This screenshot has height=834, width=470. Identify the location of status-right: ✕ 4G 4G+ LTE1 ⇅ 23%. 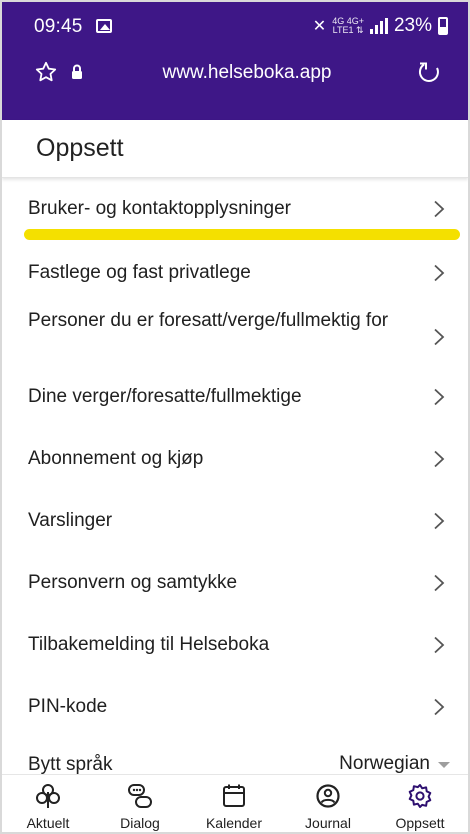
(380, 26).